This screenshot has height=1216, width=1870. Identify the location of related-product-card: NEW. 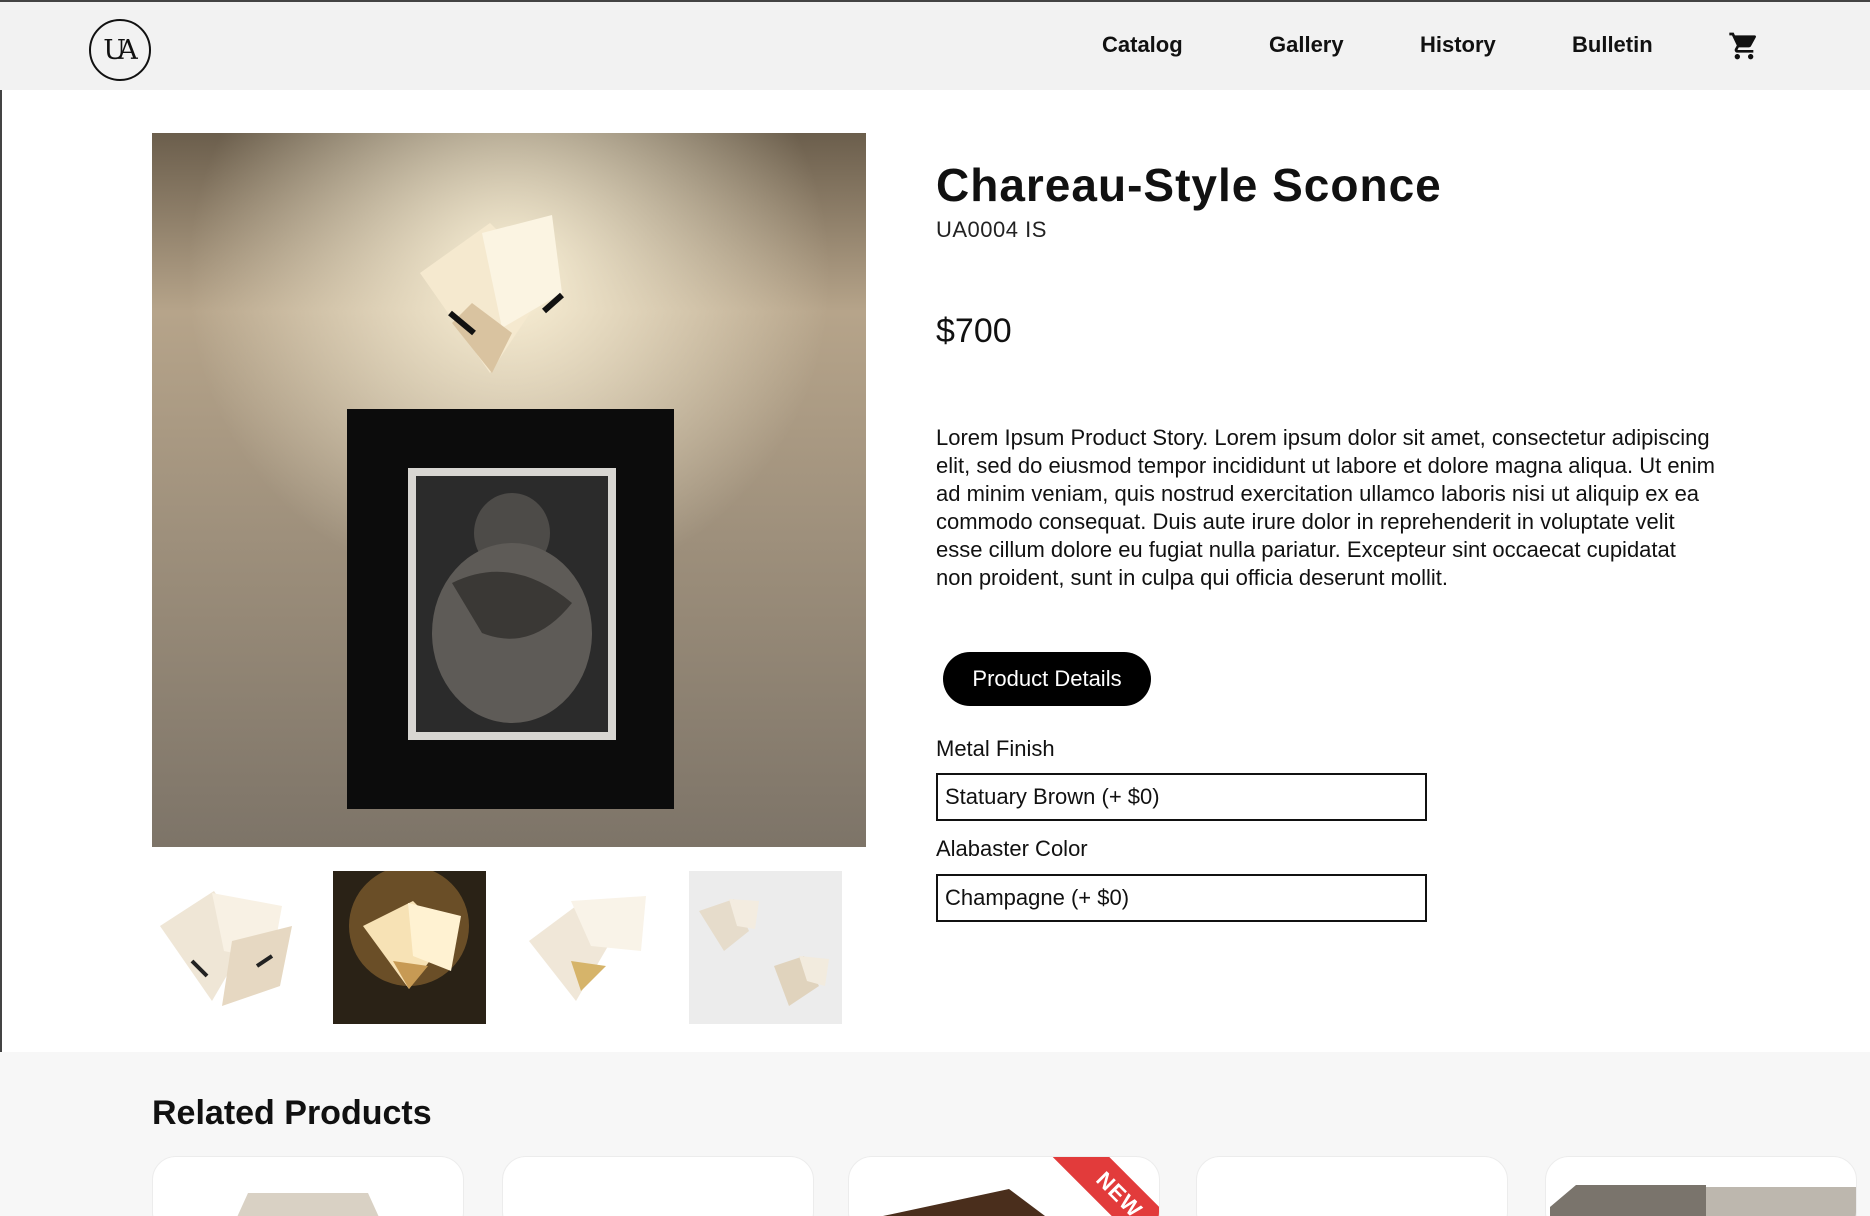
(1004, 1186).